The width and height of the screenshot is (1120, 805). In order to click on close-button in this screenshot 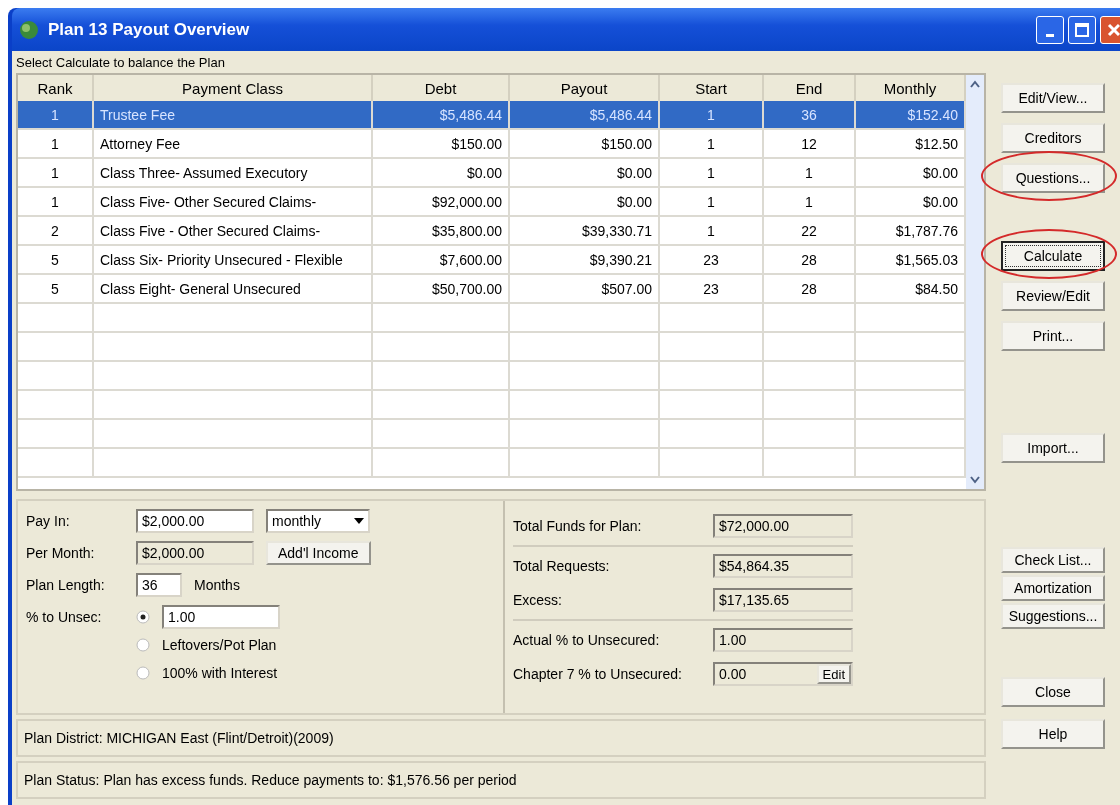, I will do `click(1110, 29)`.